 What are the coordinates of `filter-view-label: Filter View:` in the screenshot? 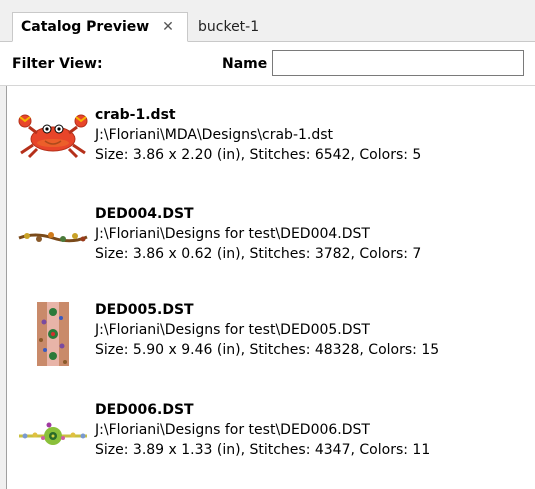 It's located at (57, 64).